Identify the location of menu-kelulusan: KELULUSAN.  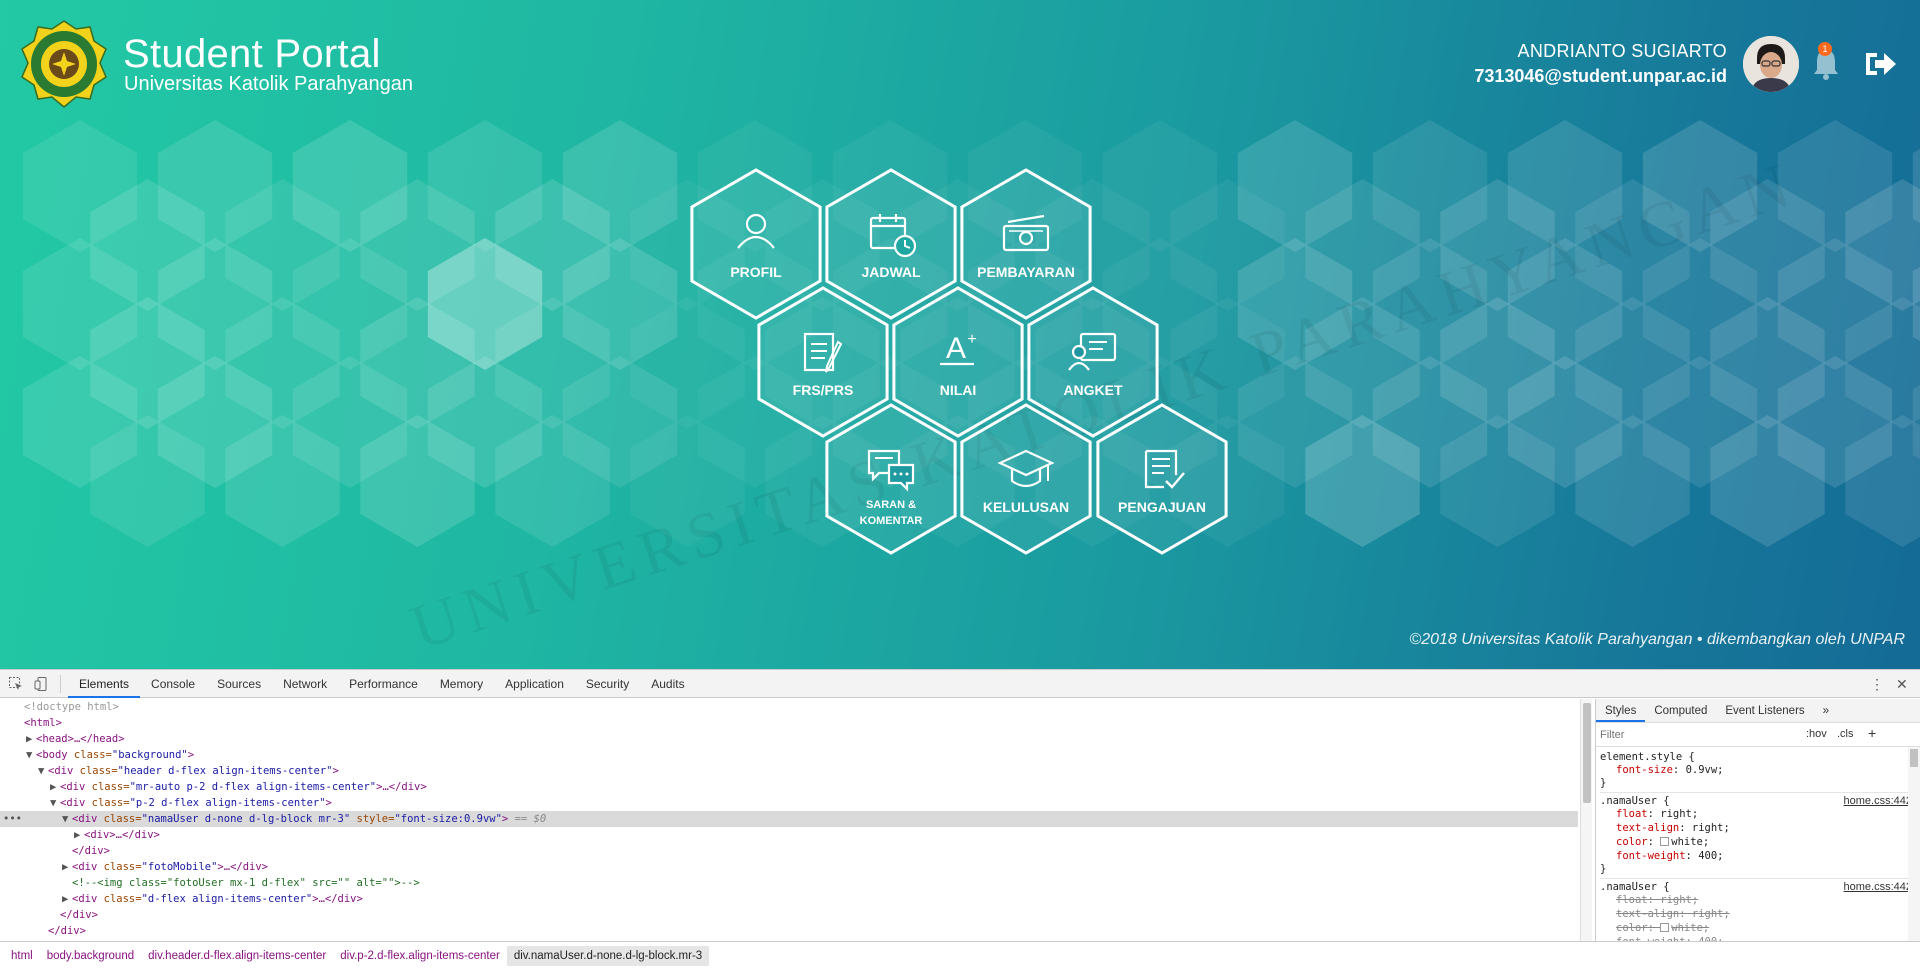
(1026, 479).